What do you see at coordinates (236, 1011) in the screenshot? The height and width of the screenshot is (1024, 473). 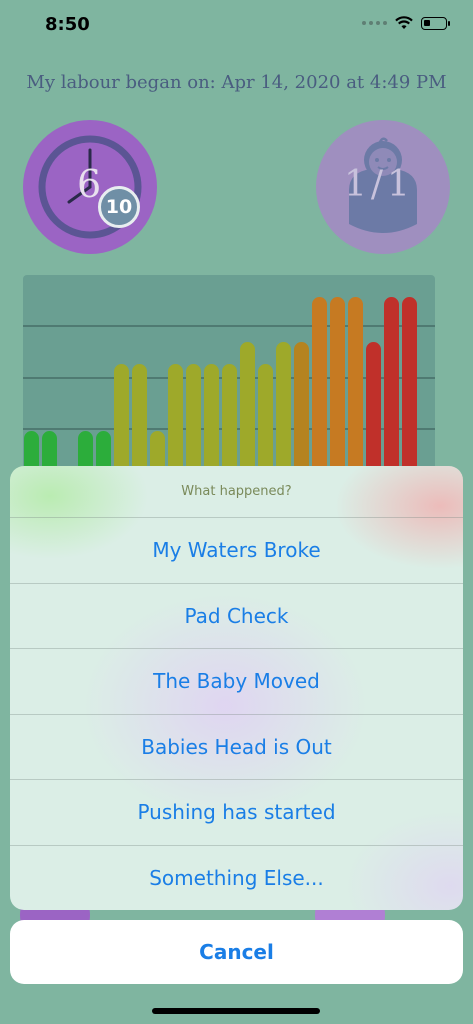 I see `home-indicator` at bounding box center [236, 1011].